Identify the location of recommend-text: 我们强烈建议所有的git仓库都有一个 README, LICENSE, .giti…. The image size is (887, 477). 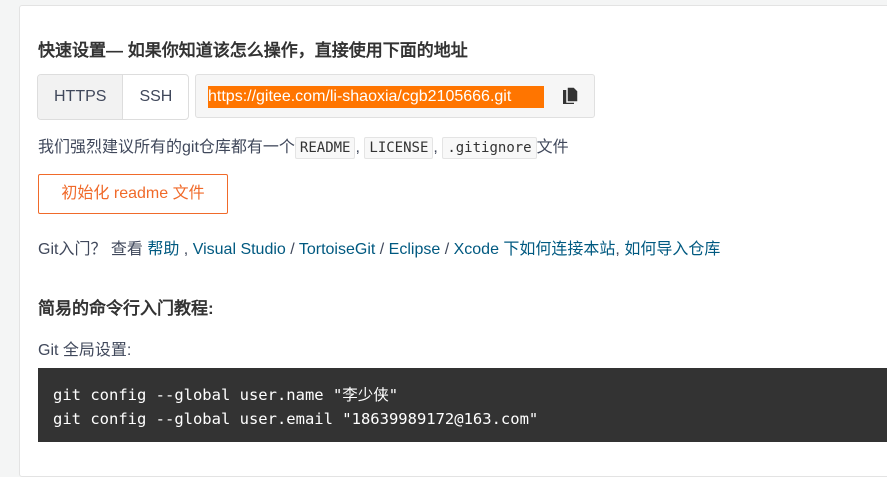
(303, 146).